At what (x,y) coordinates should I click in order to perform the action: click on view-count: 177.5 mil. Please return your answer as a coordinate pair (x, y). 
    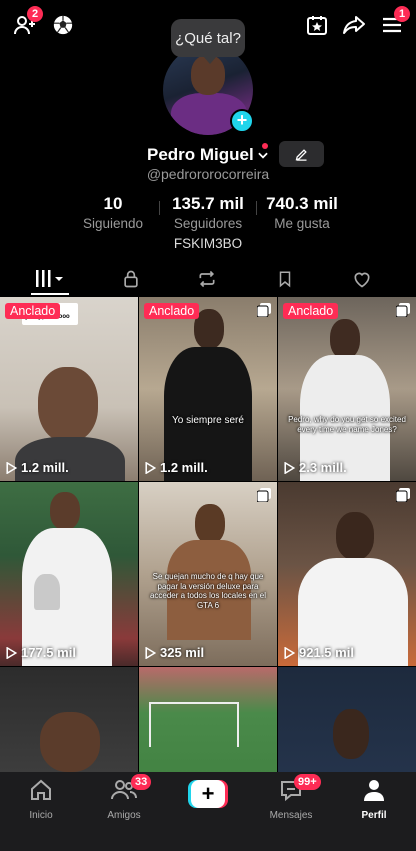
    Looking at the image, I should click on (41, 652).